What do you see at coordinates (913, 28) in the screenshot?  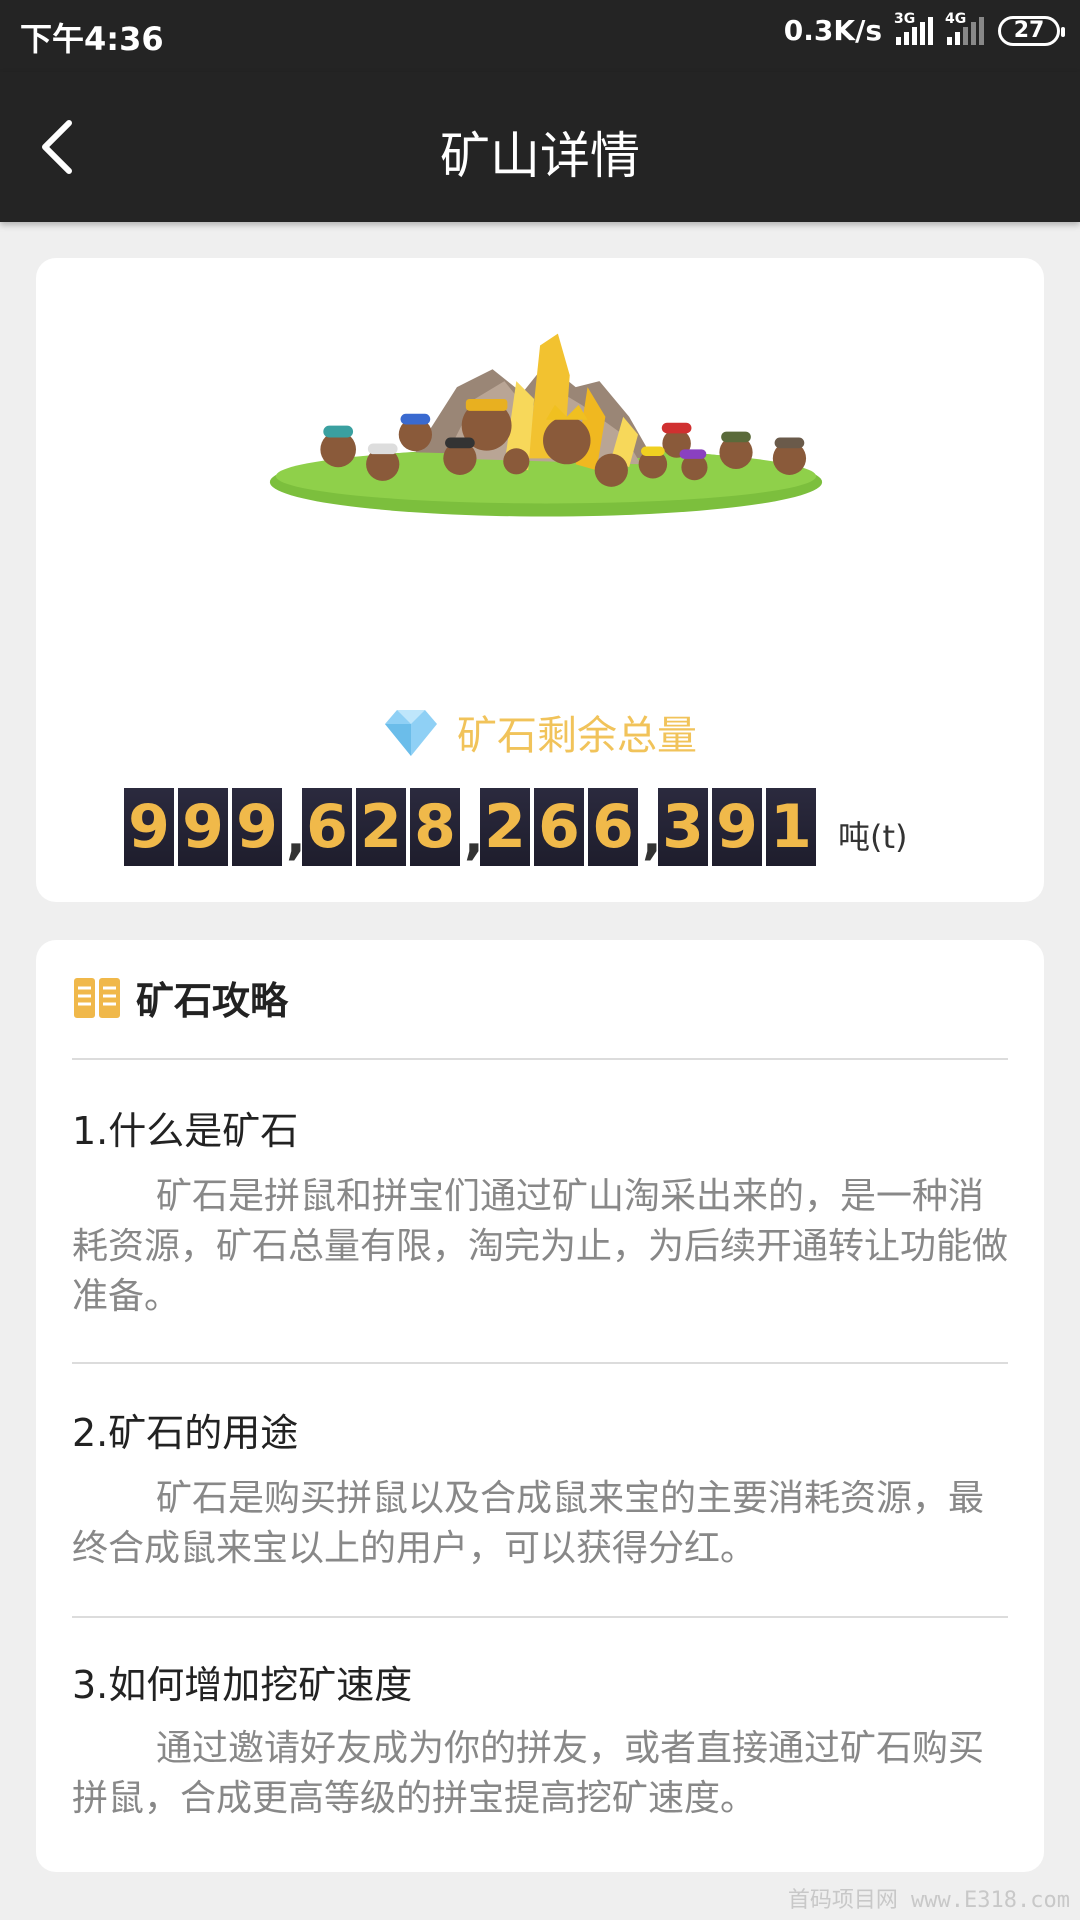 I see `signal-3g-icon: 3G` at bounding box center [913, 28].